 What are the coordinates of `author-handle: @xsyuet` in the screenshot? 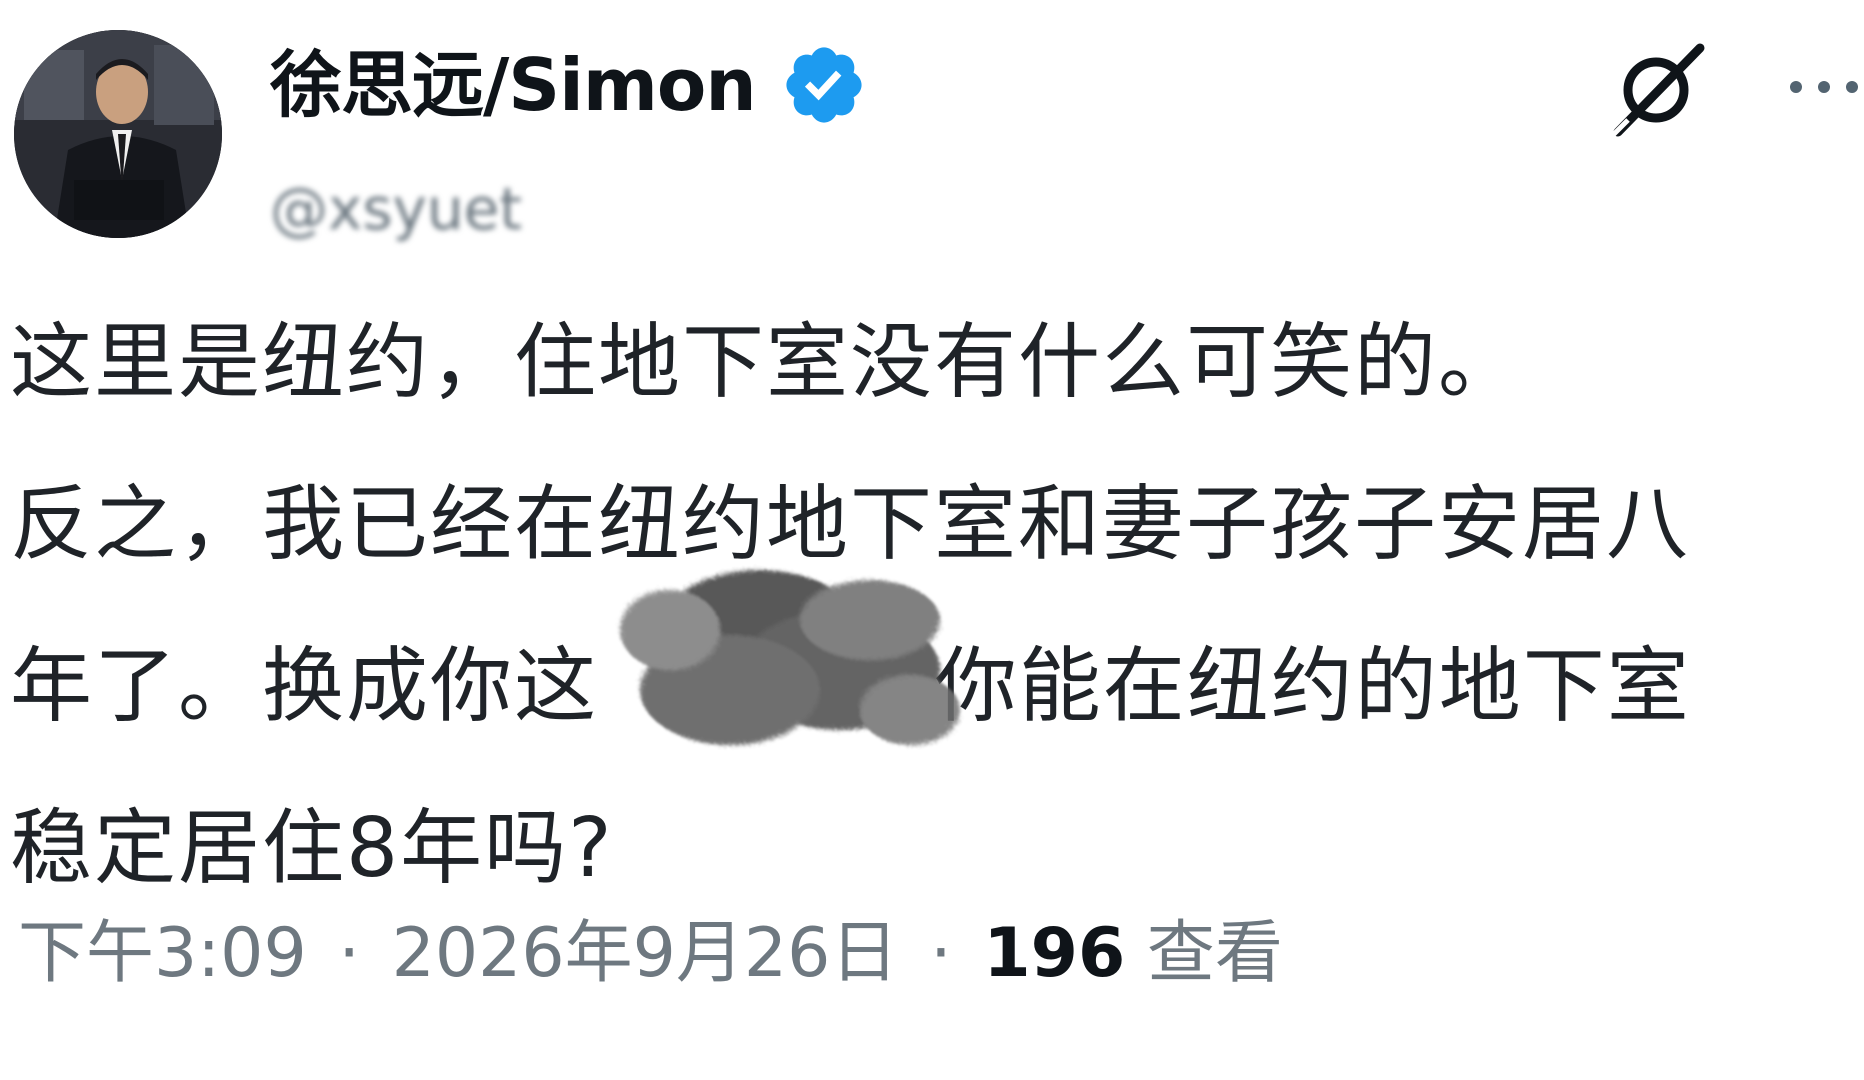 It's located at (396, 209).